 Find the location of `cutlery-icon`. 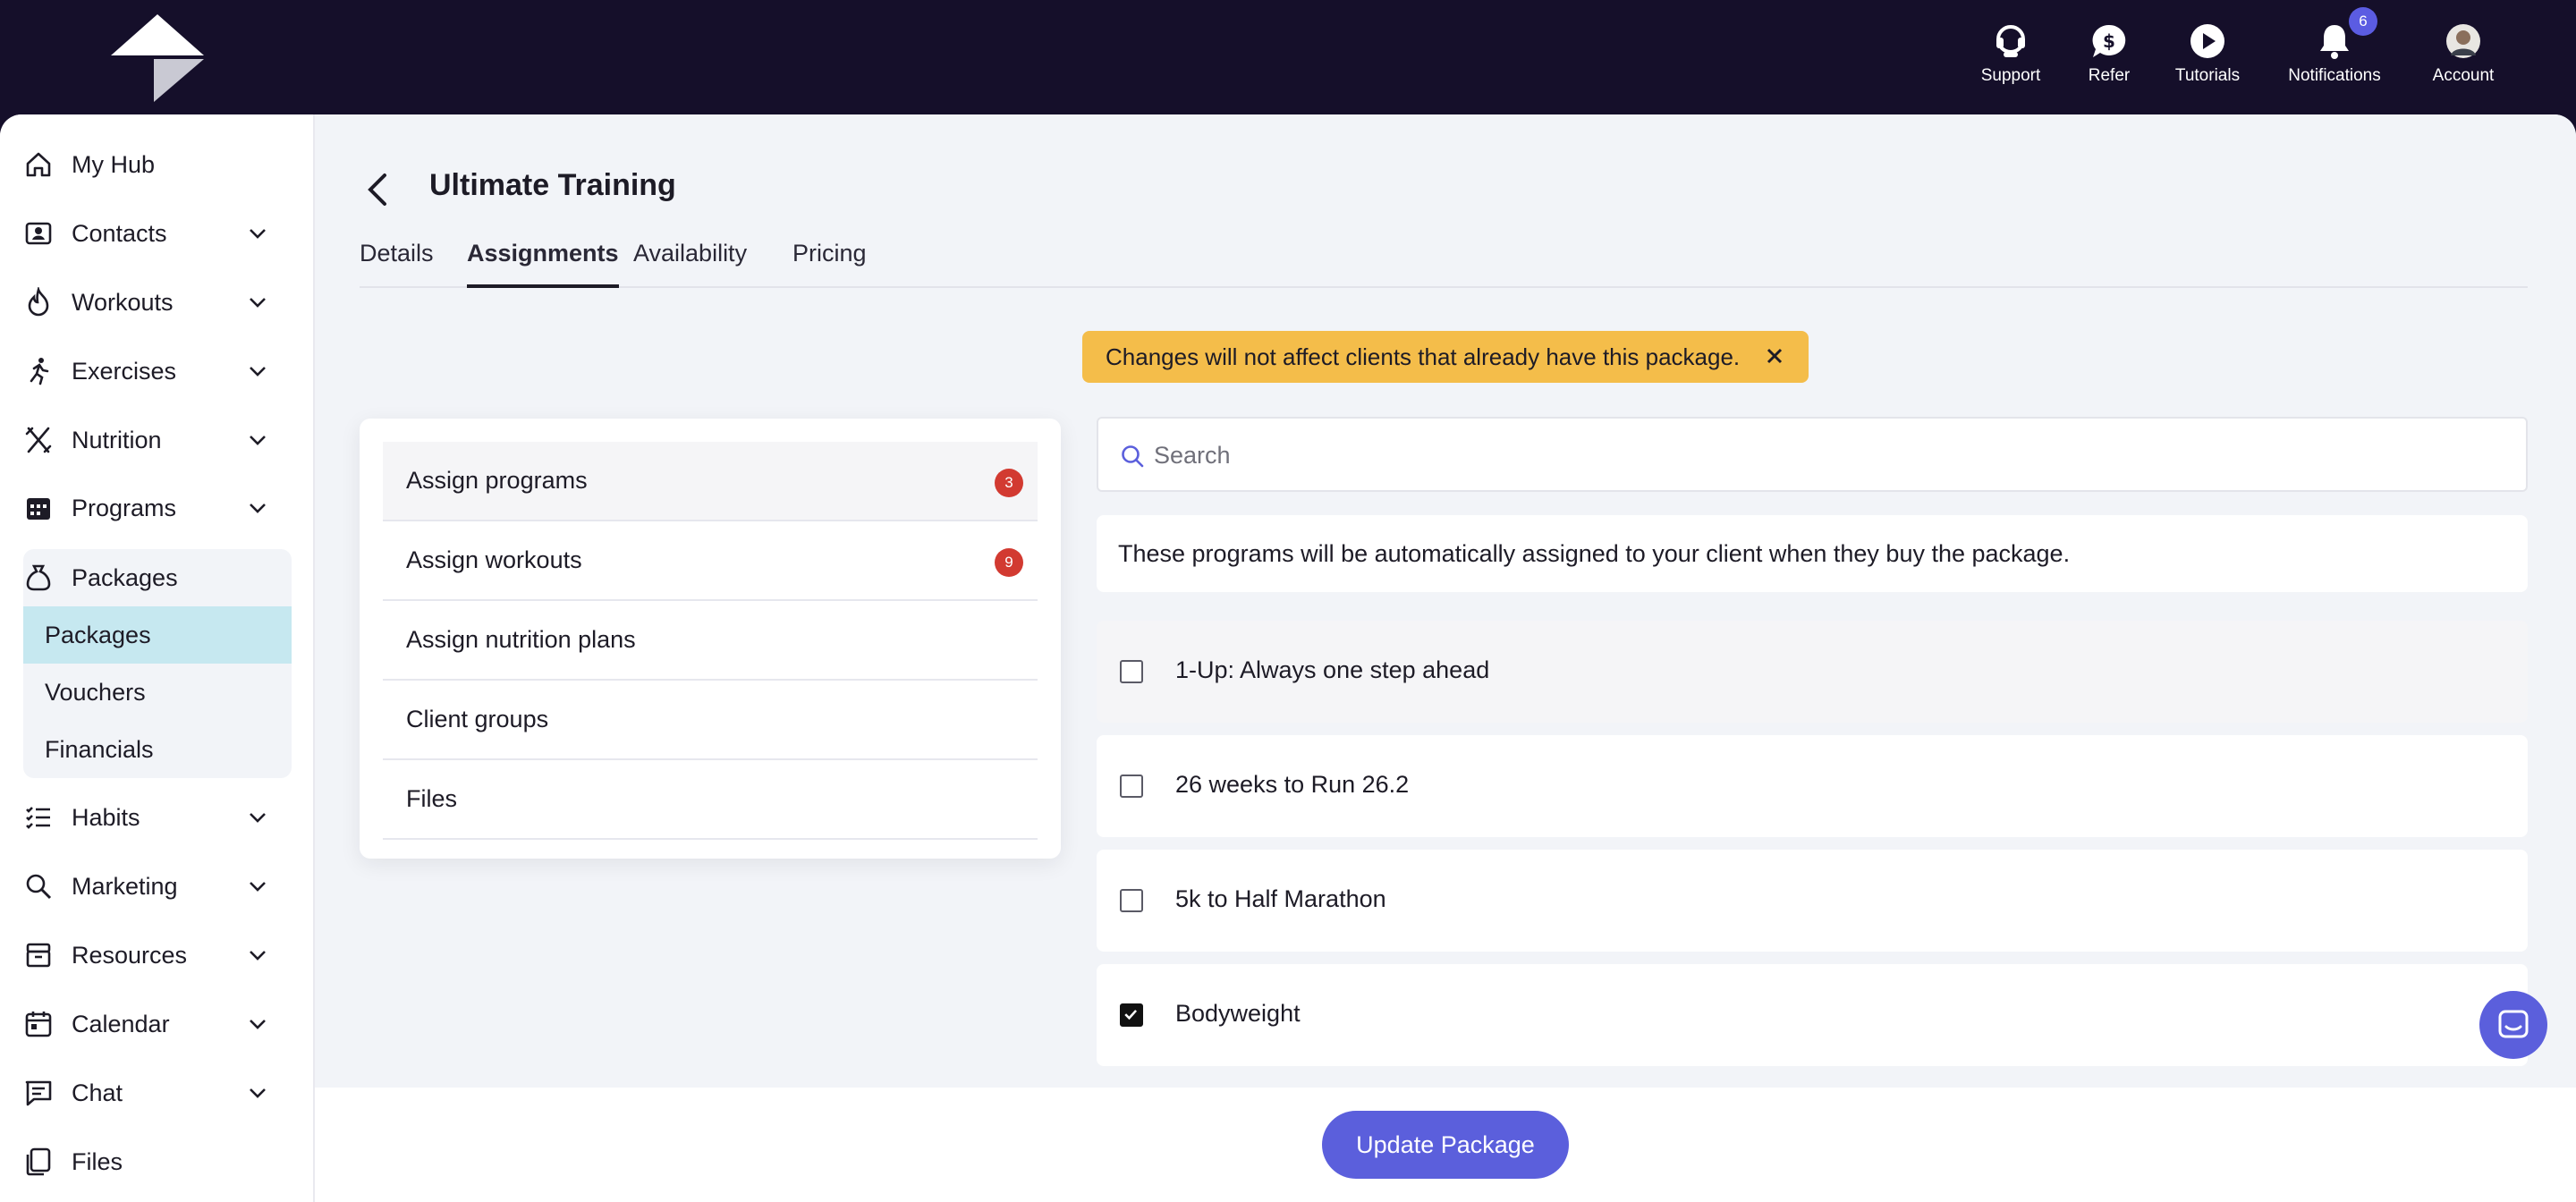

cutlery-icon is located at coordinates (38, 440).